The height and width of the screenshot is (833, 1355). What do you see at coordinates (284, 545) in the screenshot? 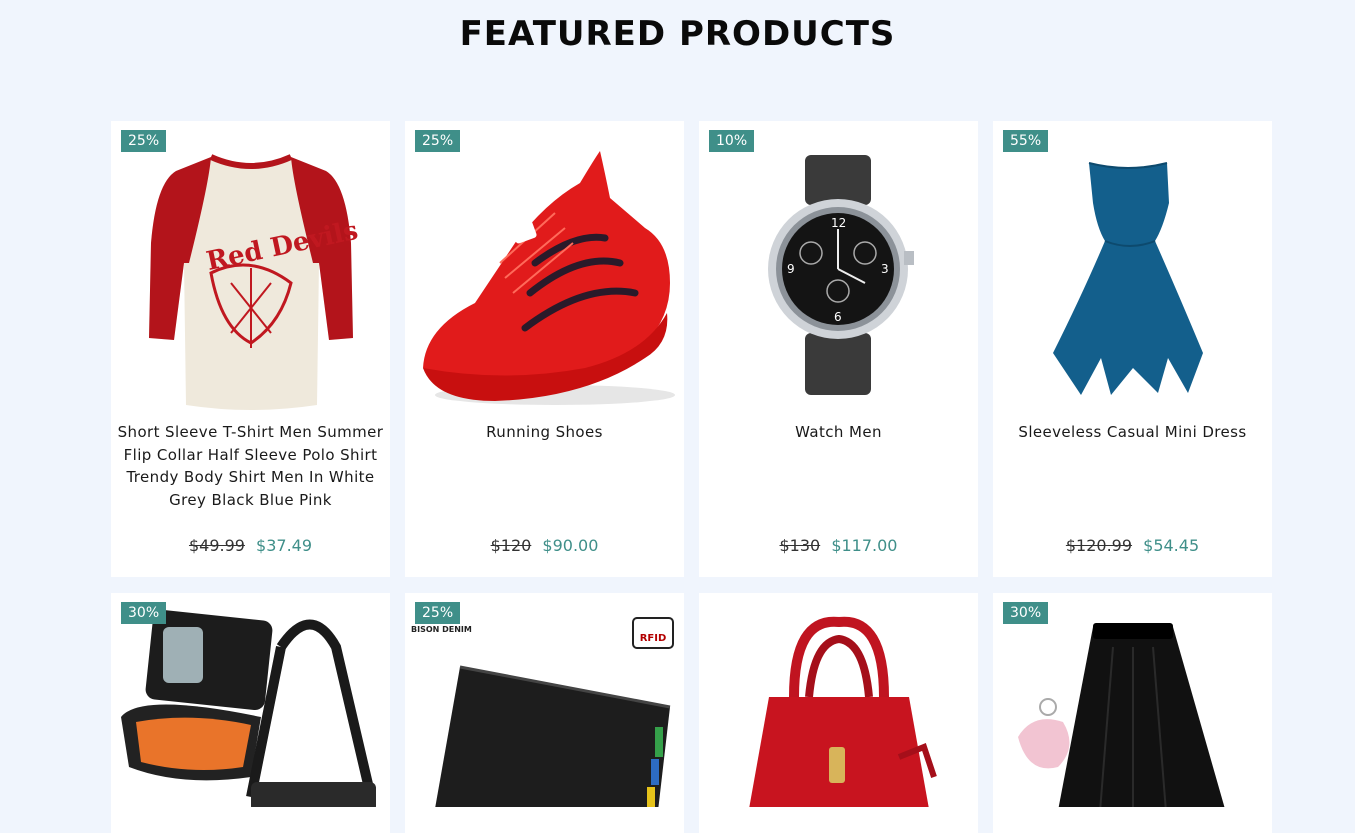
I see `sale-price: $37.49` at bounding box center [284, 545].